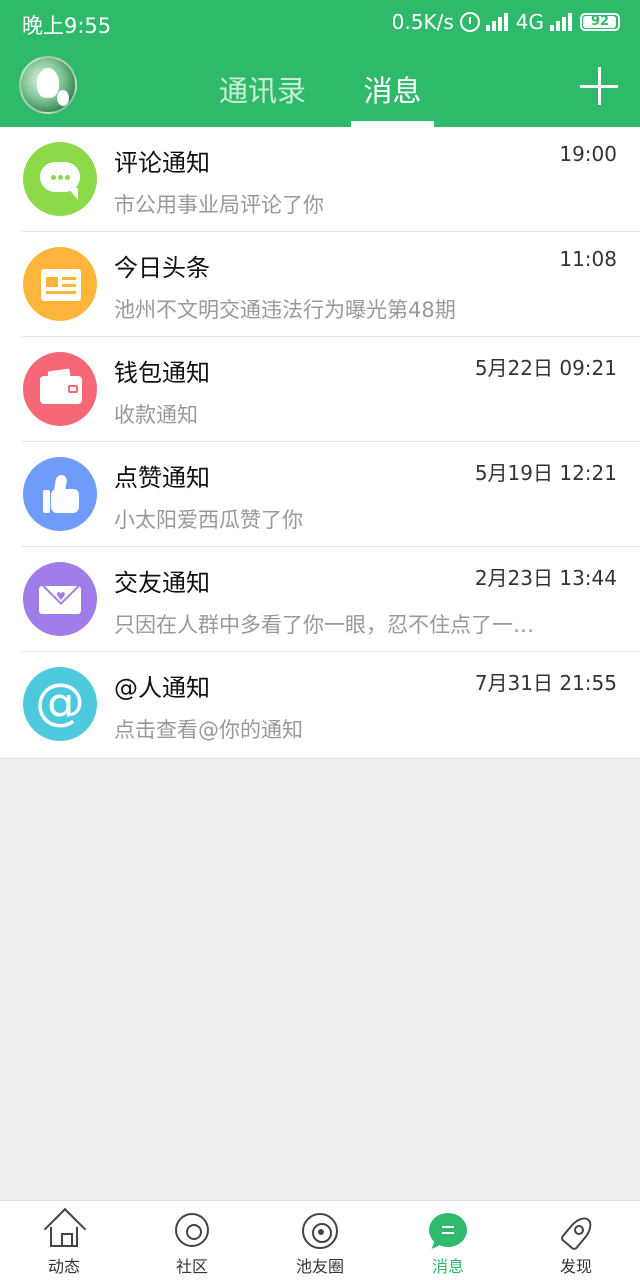  What do you see at coordinates (545, 368) in the screenshot?
I see `item-time: 5月22日 09:21` at bounding box center [545, 368].